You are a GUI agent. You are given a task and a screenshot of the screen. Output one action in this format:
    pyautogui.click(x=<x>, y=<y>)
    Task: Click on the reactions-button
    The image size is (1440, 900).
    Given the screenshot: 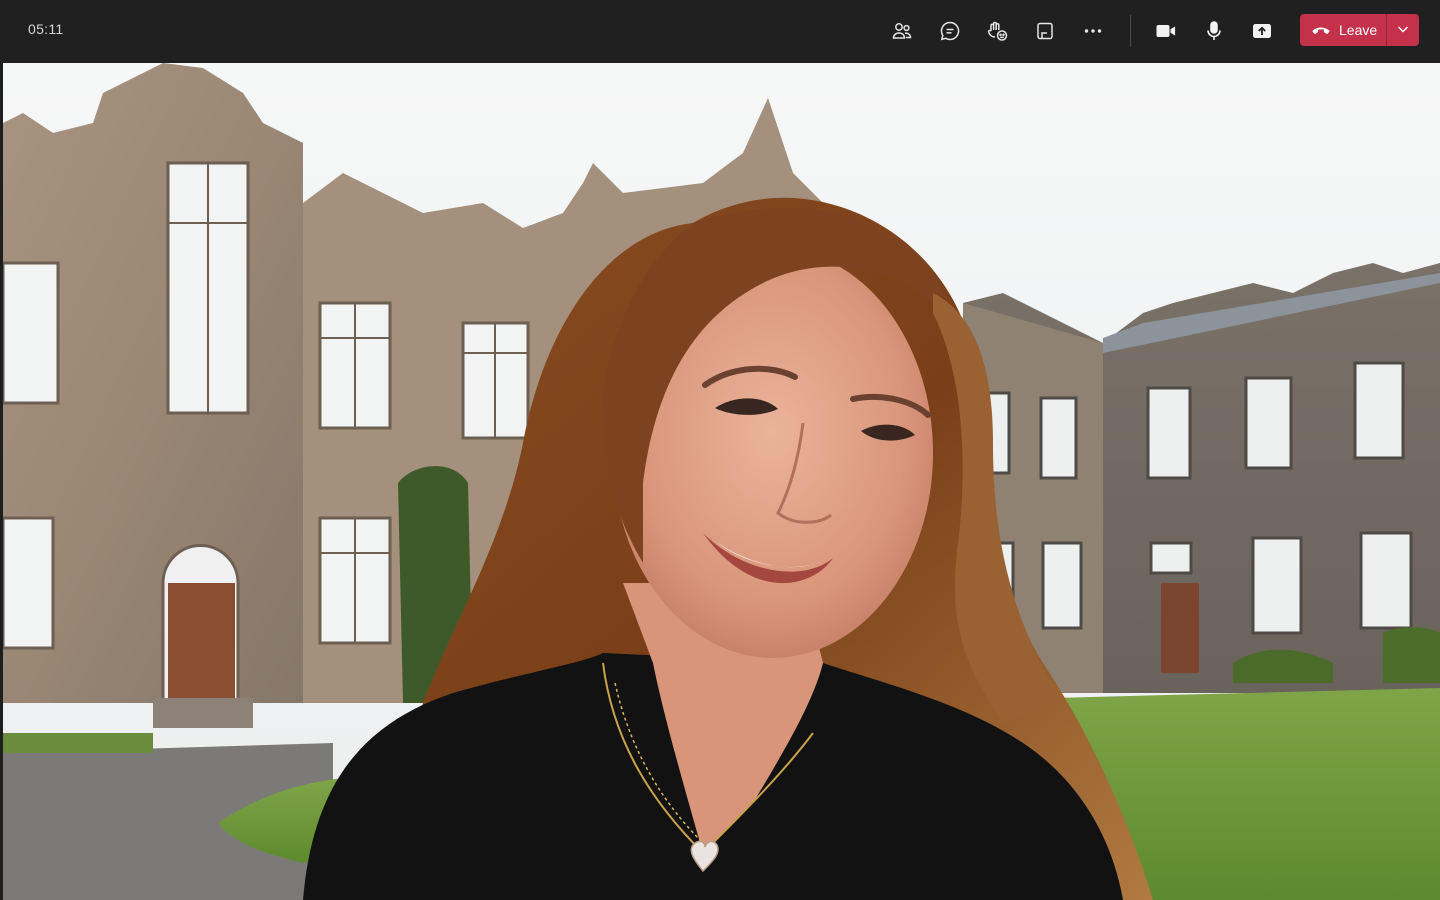 What is the action you would take?
    pyautogui.click(x=997, y=31)
    